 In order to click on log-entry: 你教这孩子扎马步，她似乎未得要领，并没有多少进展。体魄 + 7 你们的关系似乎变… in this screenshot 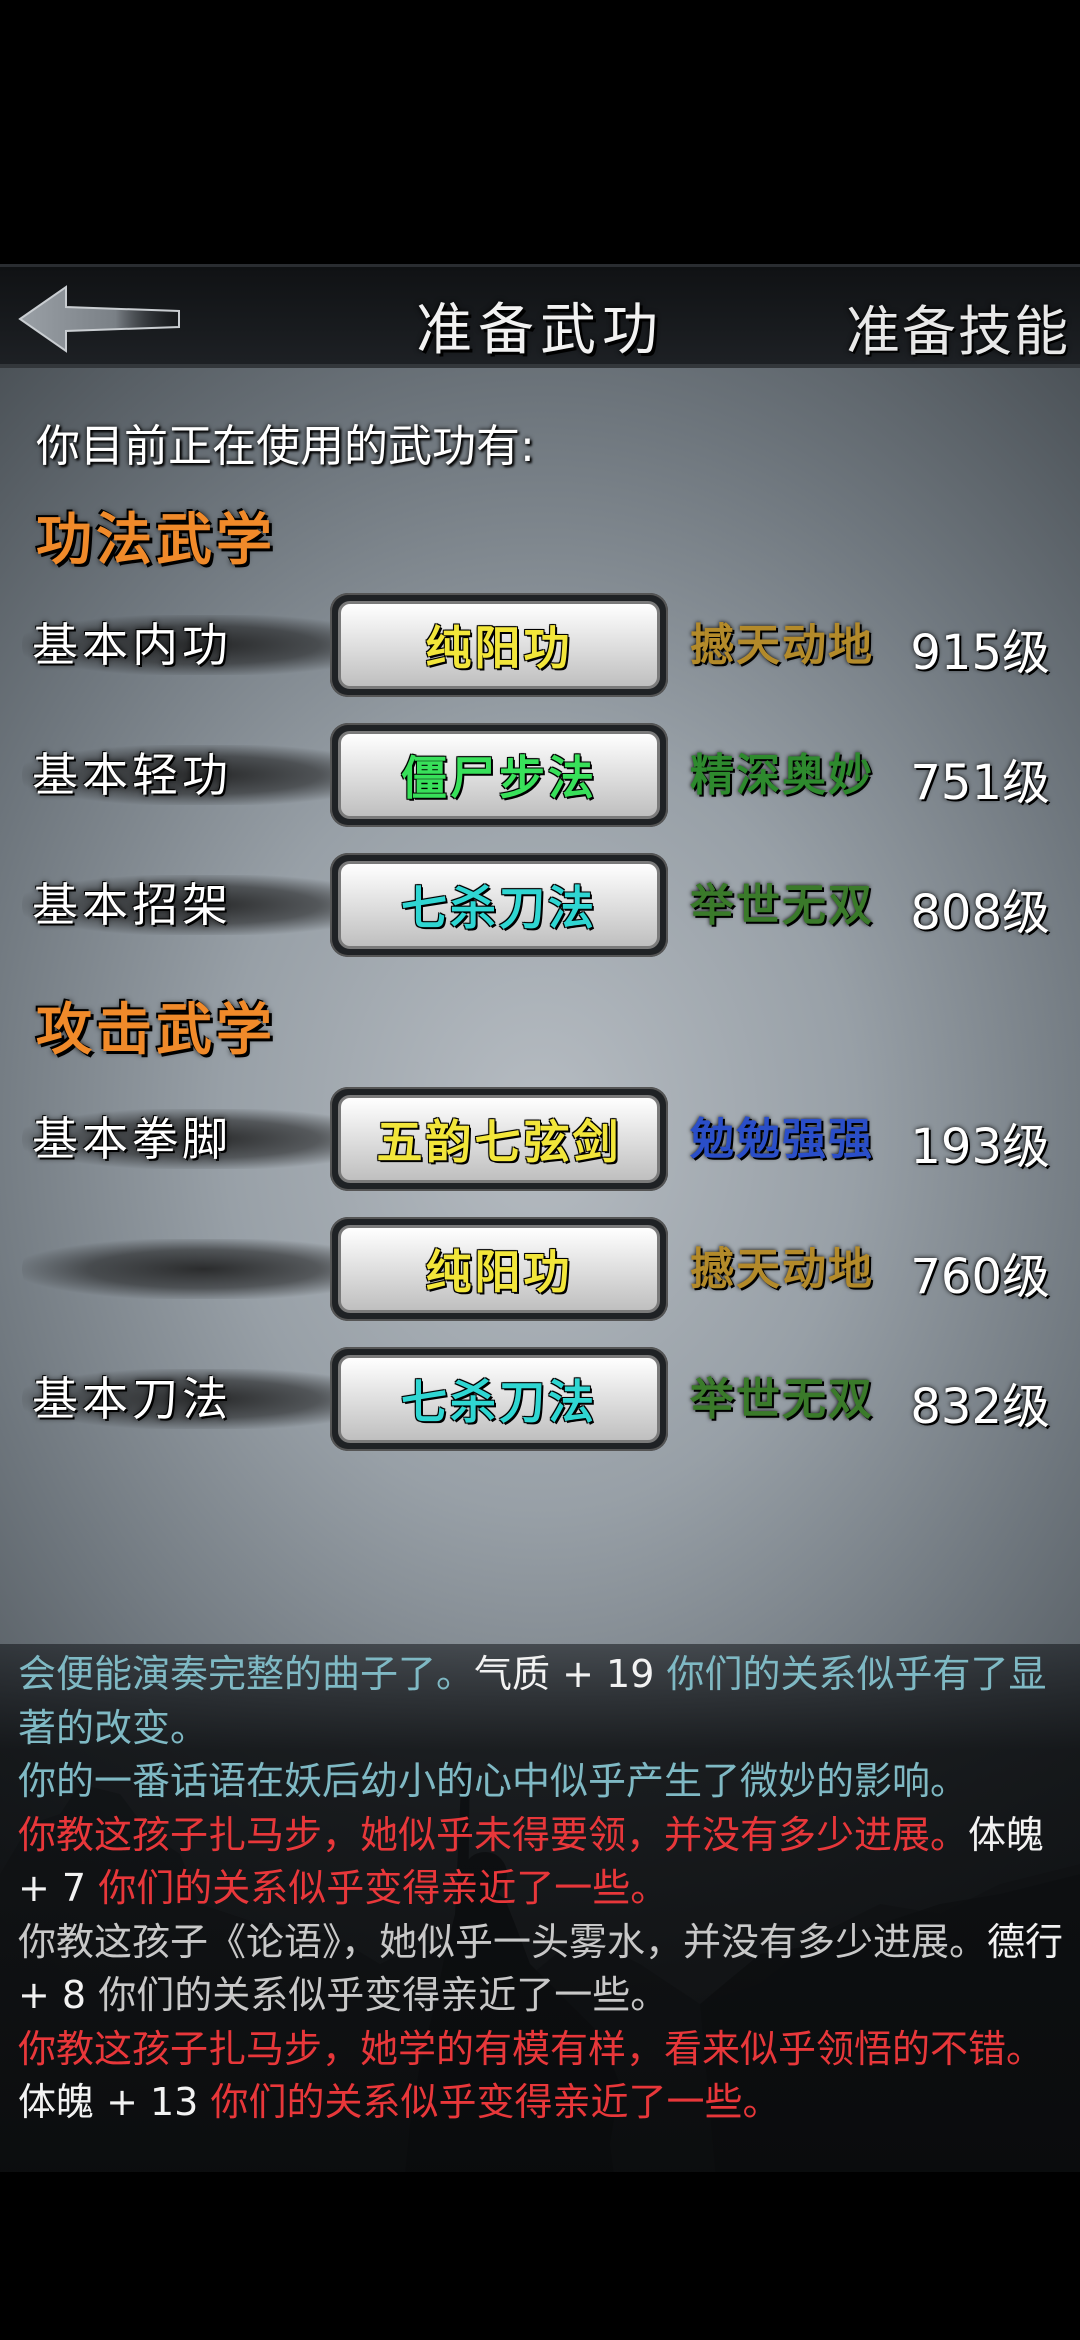, I will do `click(531, 1862)`.